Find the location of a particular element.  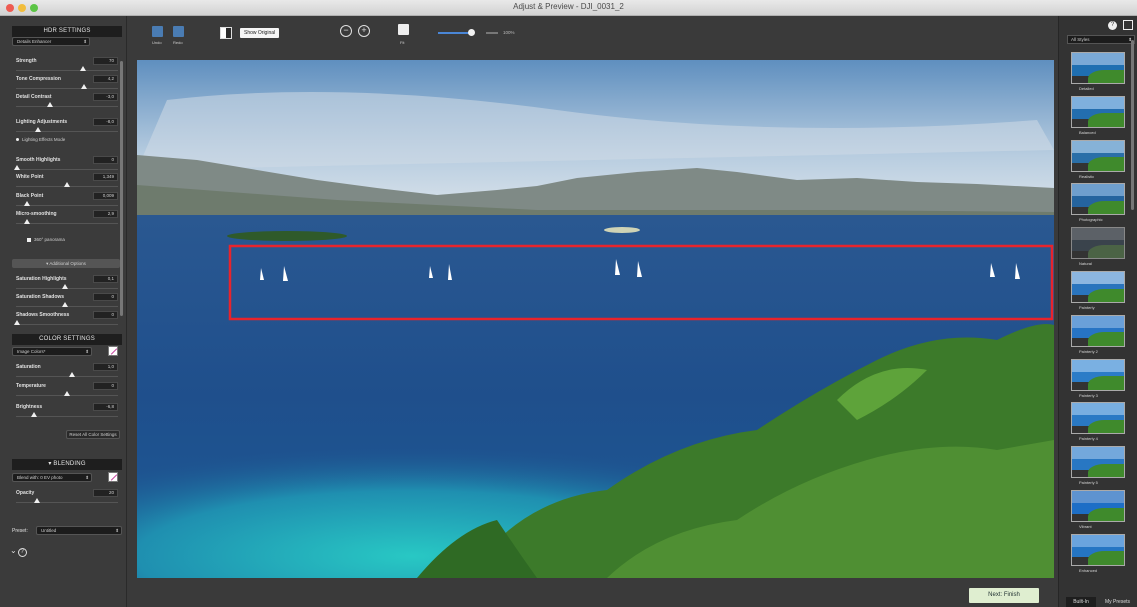

blend-with-value: Blend with: 0 EV photo is located at coordinates (40, 477).